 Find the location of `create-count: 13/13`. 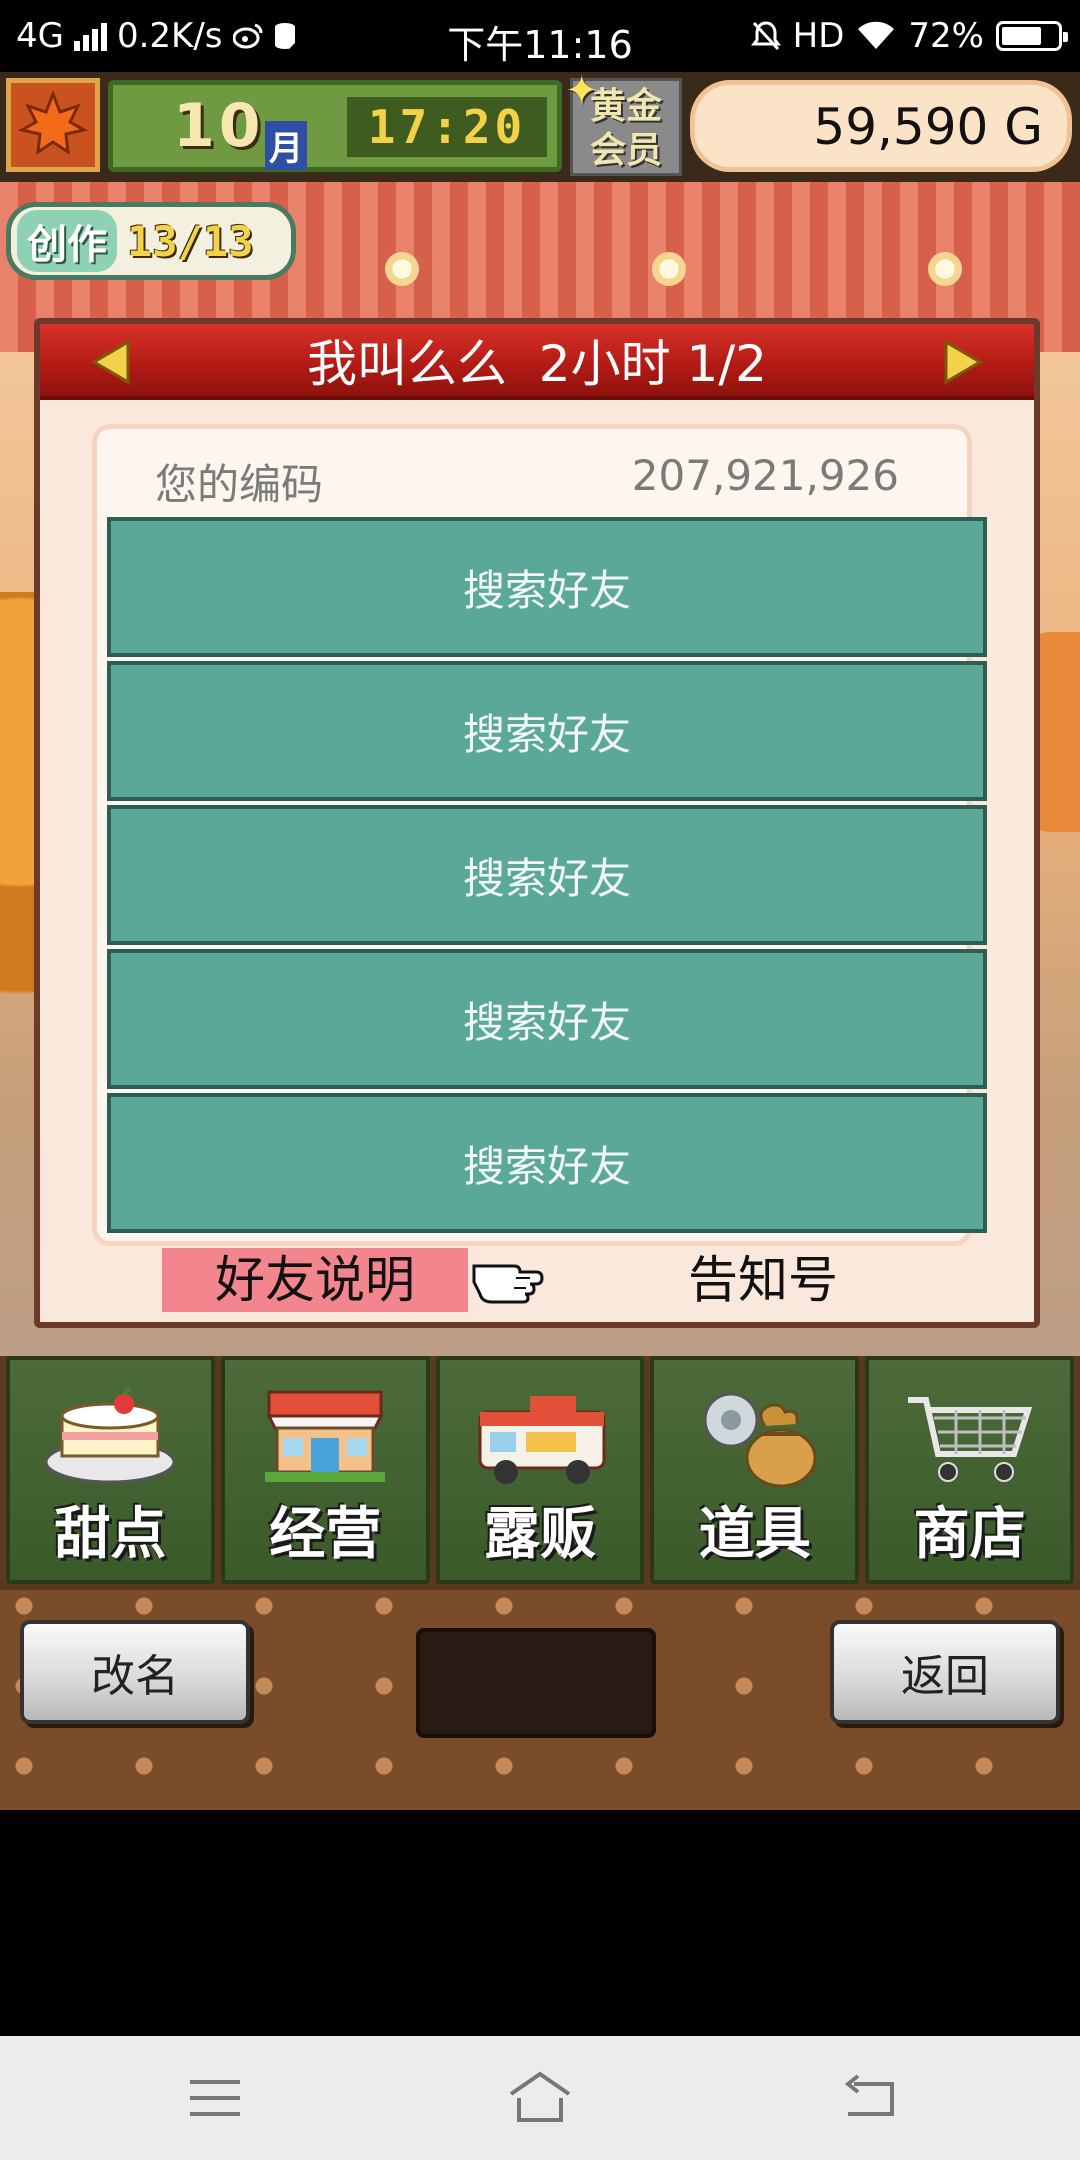

create-count: 13/13 is located at coordinates (190, 241).